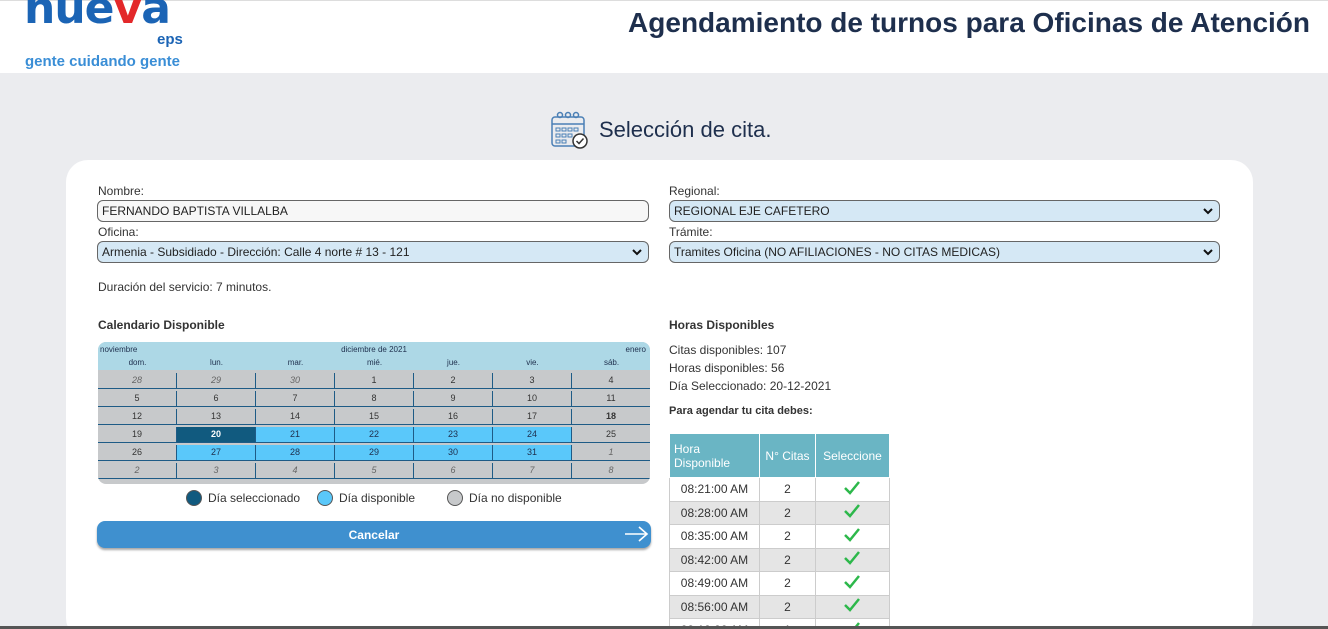  Describe the element at coordinates (295, 417) in the screenshot. I see `calendar-day: 14` at that location.